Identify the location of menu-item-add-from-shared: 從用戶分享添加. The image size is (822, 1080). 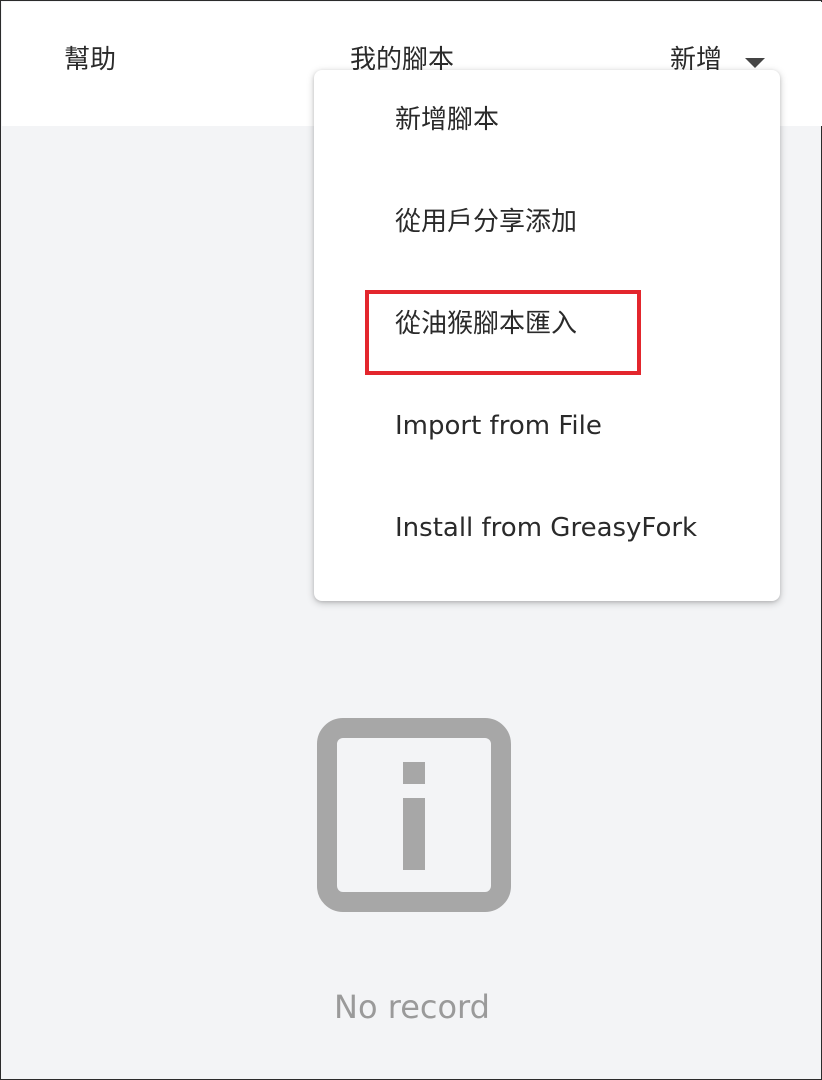
(547, 223).